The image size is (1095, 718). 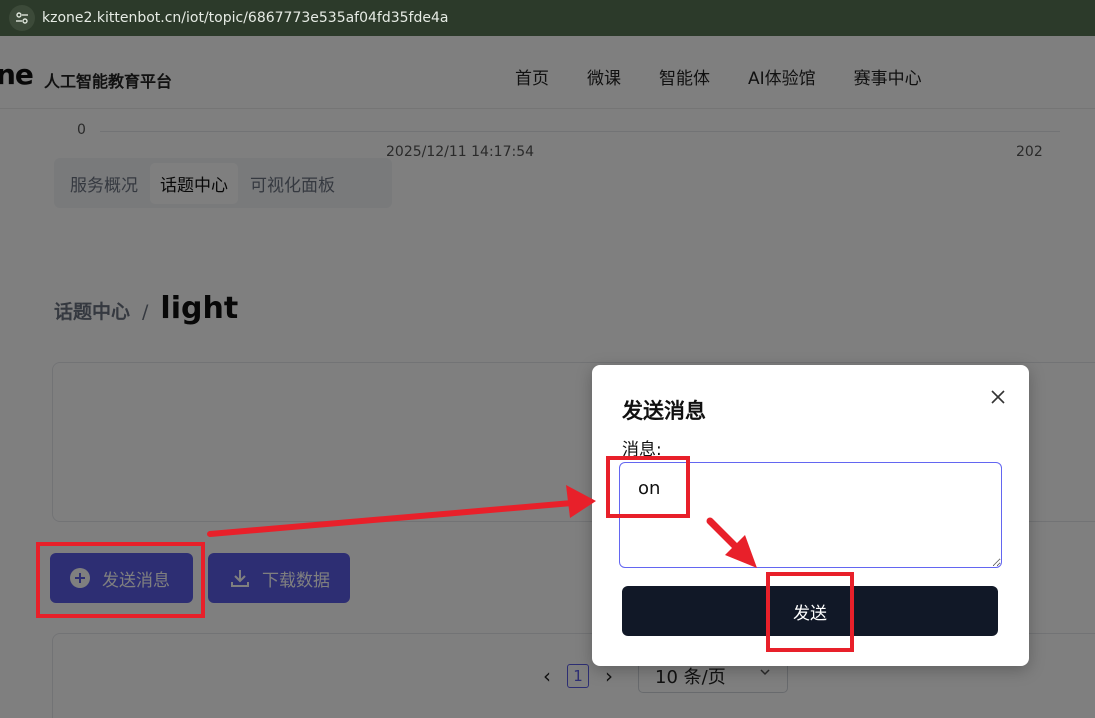 What do you see at coordinates (664, 411) in the screenshot?
I see `dialog-title: 发送消息` at bounding box center [664, 411].